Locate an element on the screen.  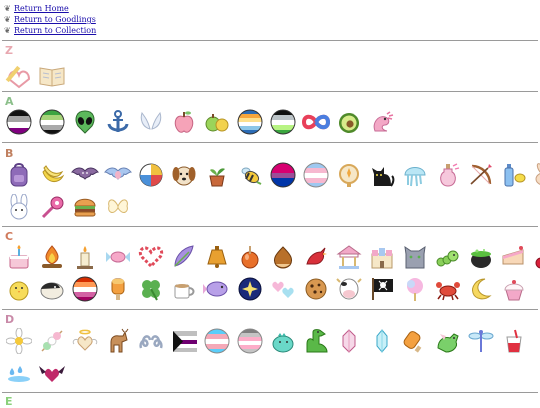
apple-pink-icon is located at coordinates (184, 122).